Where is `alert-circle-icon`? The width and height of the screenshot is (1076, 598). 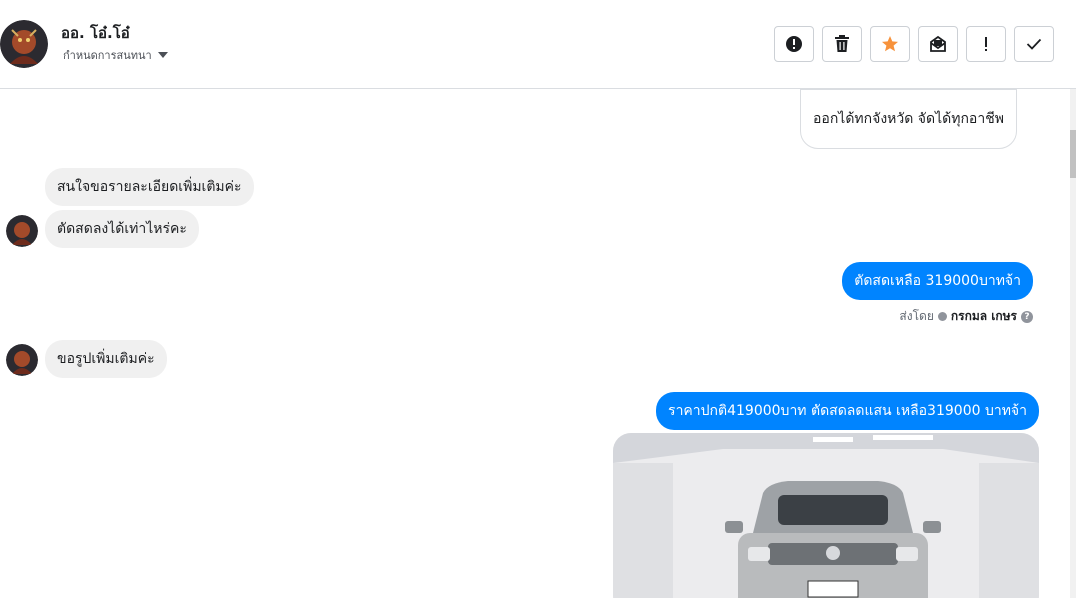
alert-circle-icon is located at coordinates (794, 44).